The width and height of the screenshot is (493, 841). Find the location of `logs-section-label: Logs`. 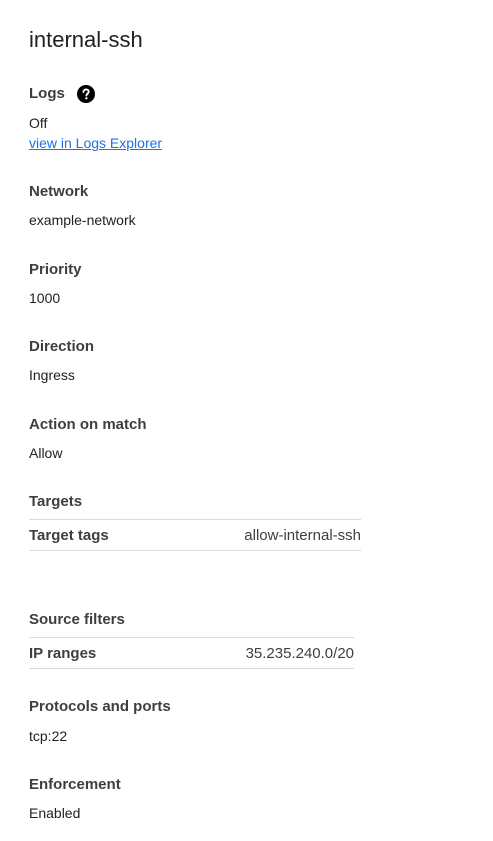

logs-section-label: Logs is located at coordinates (62, 94).